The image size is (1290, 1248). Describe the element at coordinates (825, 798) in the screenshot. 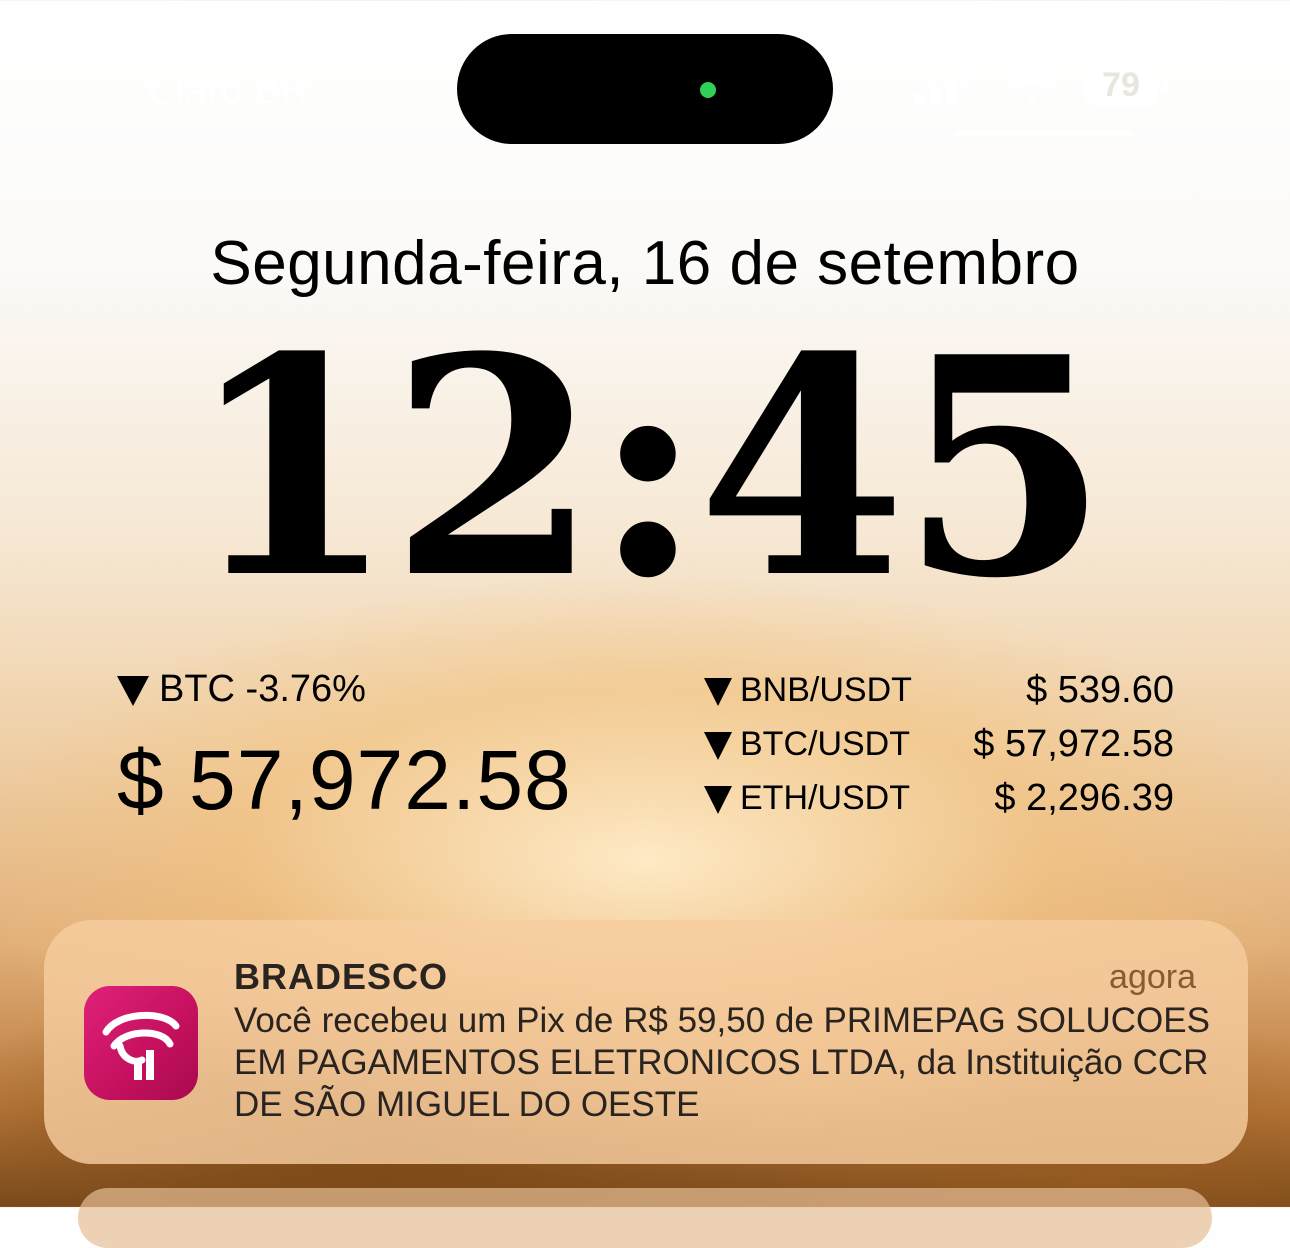

I see `pair-name: ETH/USDT` at that location.